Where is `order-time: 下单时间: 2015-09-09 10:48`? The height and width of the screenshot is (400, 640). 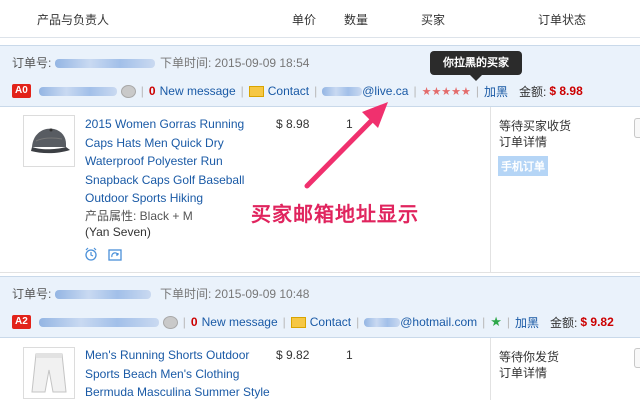
order-time: 下单时间: 2015-09-09 10:48 is located at coordinates (235, 294).